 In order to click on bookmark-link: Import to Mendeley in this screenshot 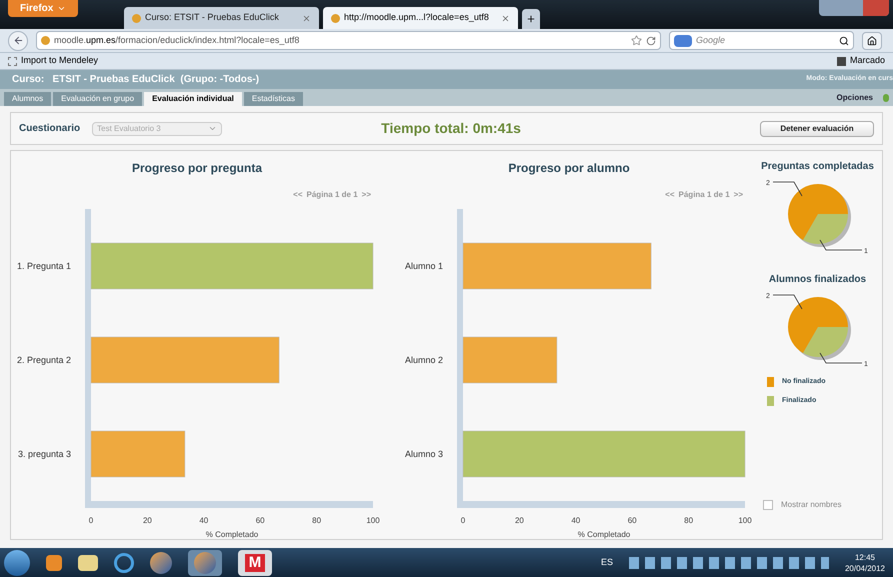, I will do `click(59, 61)`.